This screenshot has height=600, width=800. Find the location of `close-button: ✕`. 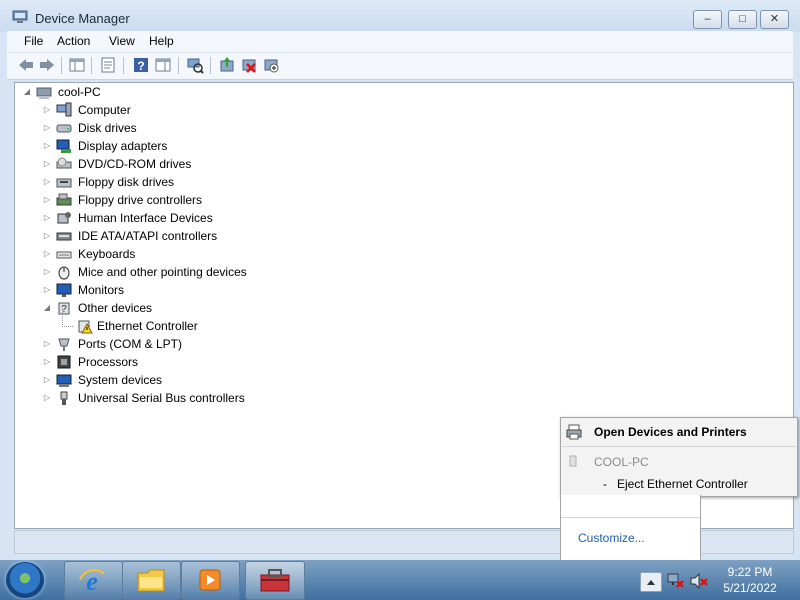

close-button: ✕ is located at coordinates (774, 19).